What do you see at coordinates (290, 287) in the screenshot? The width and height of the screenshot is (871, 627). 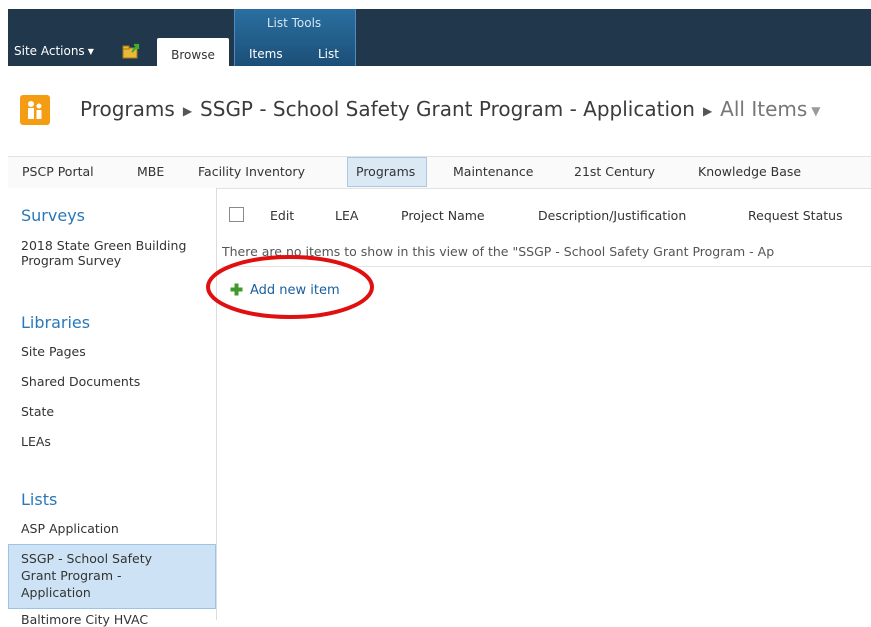 I see `annotation-circle` at bounding box center [290, 287].